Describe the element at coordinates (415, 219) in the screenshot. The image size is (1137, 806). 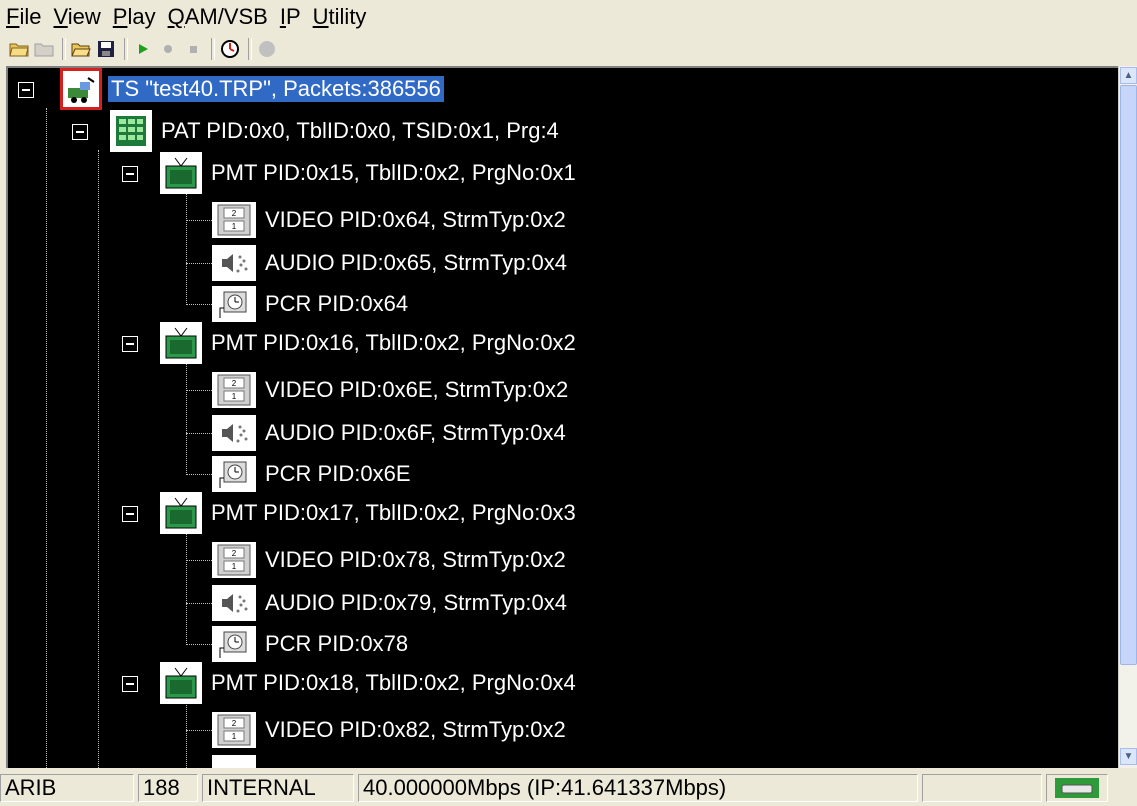
I see `tree-node-label: VIDEO PID:0x64, StrmTyp:0x2` at that location.